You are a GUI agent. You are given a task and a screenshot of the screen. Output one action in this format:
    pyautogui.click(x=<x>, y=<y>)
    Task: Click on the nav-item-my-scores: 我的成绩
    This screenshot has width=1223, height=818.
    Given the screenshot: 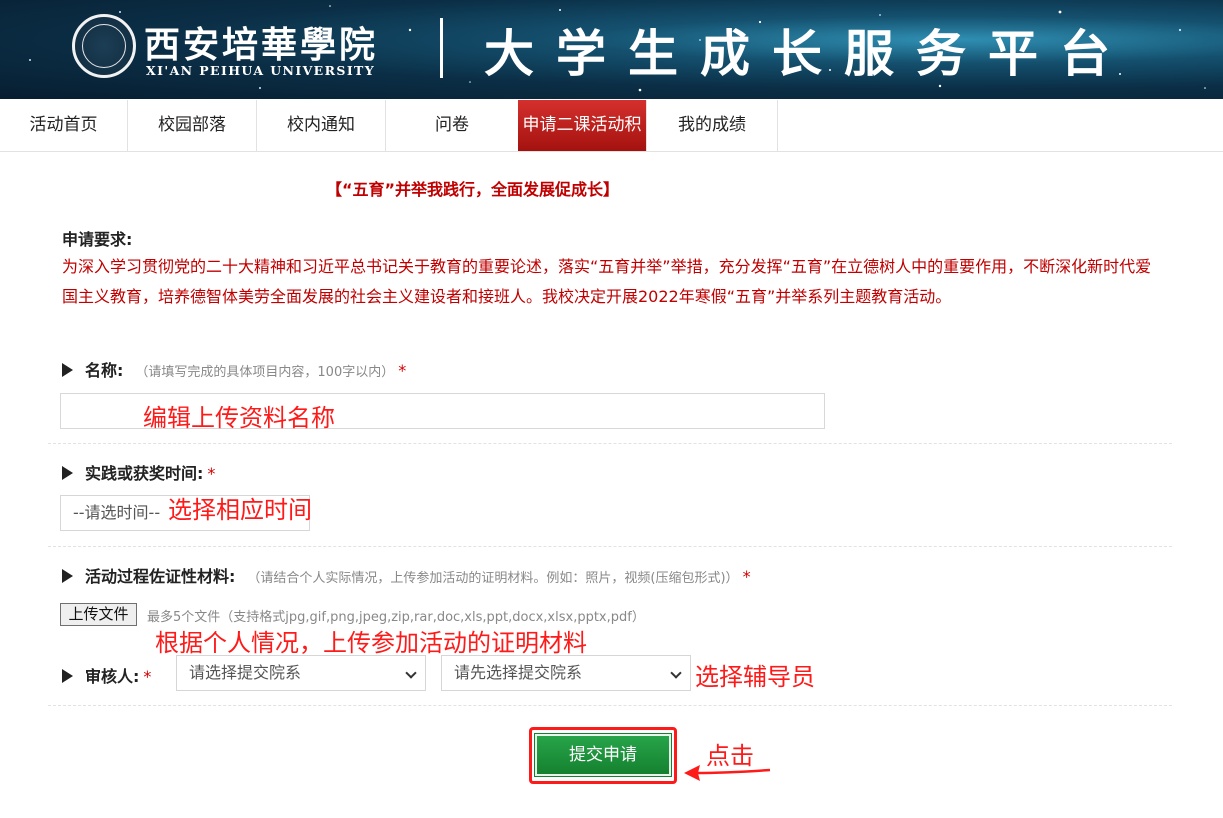 What is the action you would take?
    pyautogui.click(x=712, y=125)
    